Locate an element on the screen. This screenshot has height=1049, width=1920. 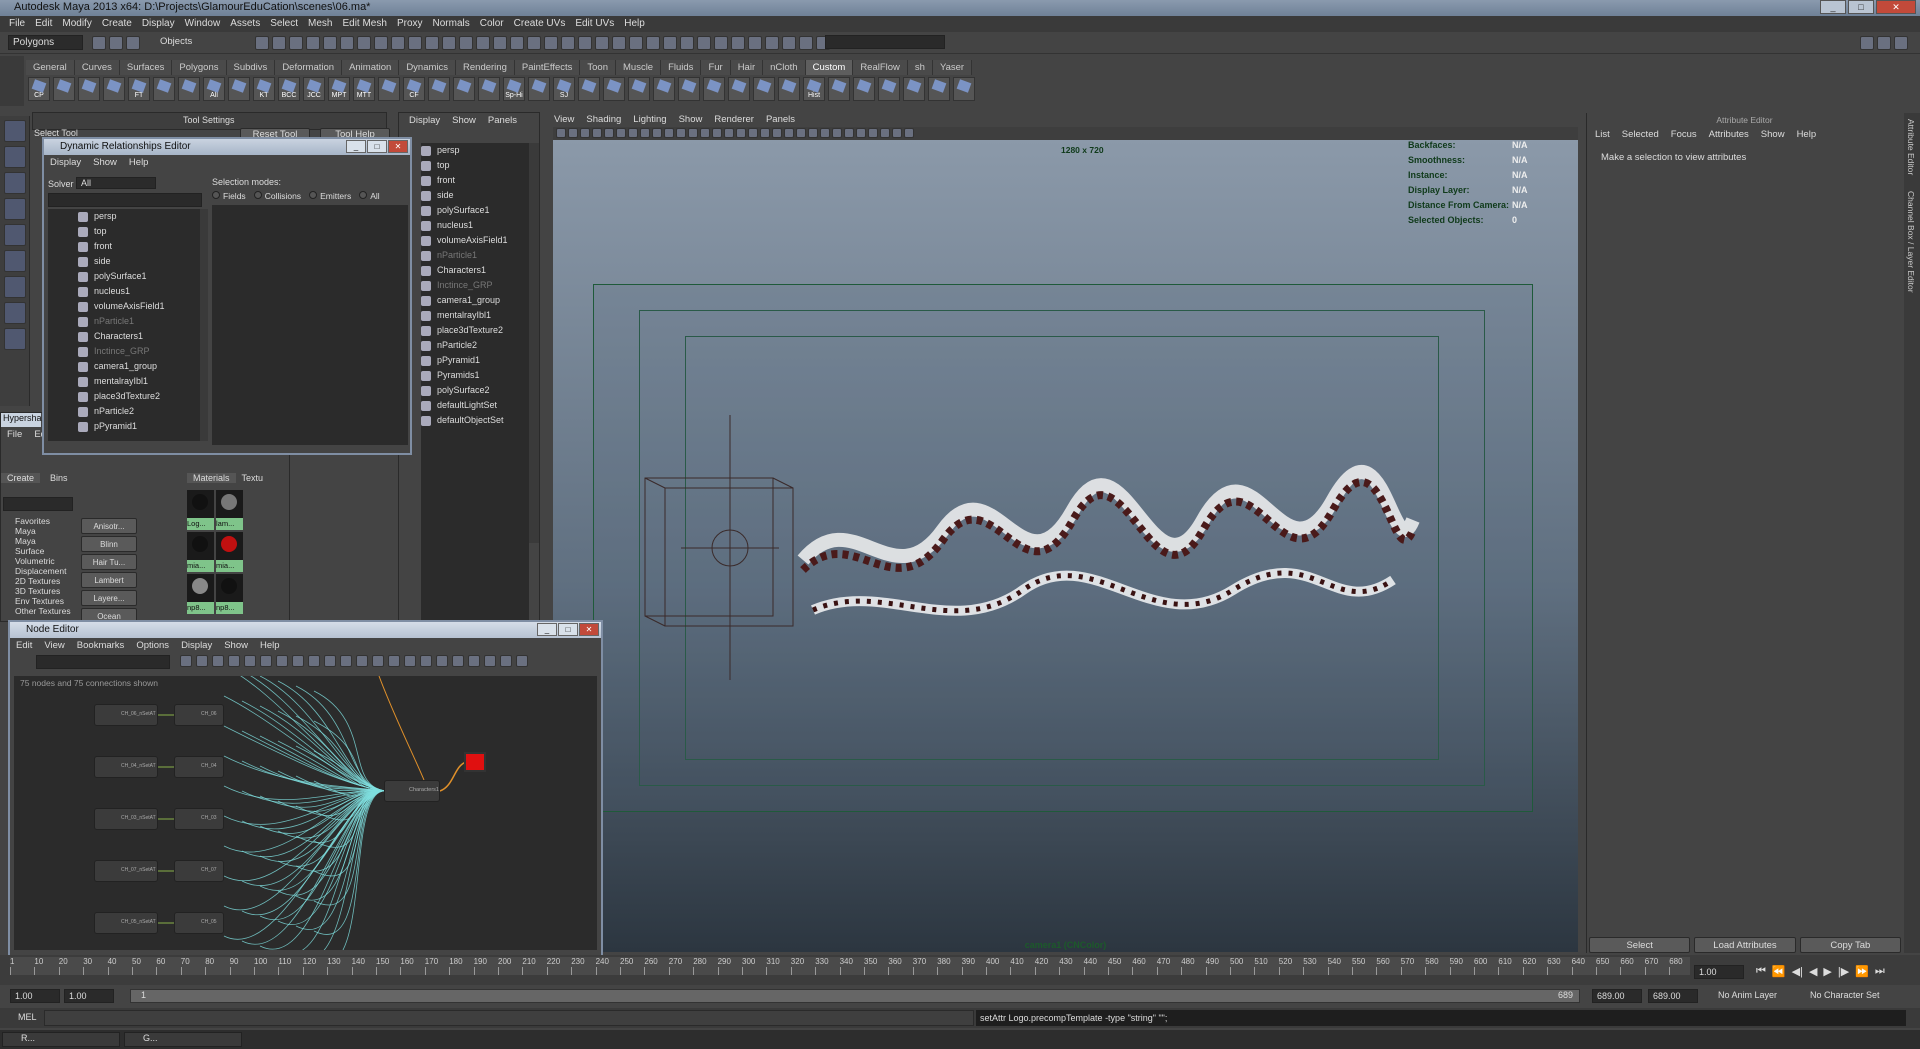
dre-object-item: nParticle1 is located at coordinates (124, 321).